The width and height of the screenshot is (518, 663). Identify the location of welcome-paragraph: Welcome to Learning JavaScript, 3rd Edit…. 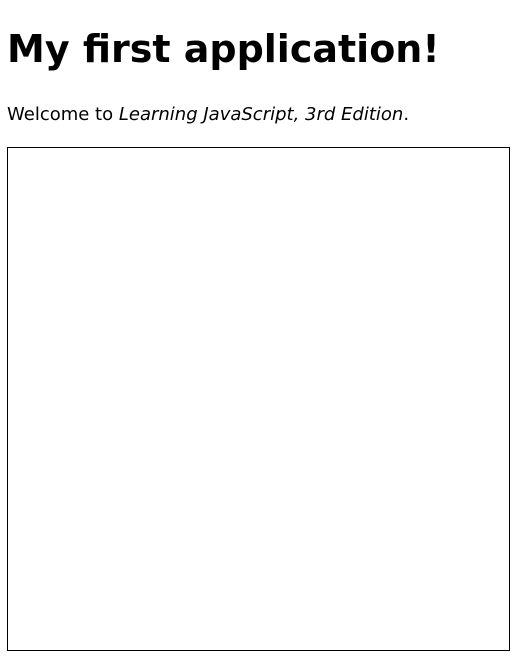
(208, 115).